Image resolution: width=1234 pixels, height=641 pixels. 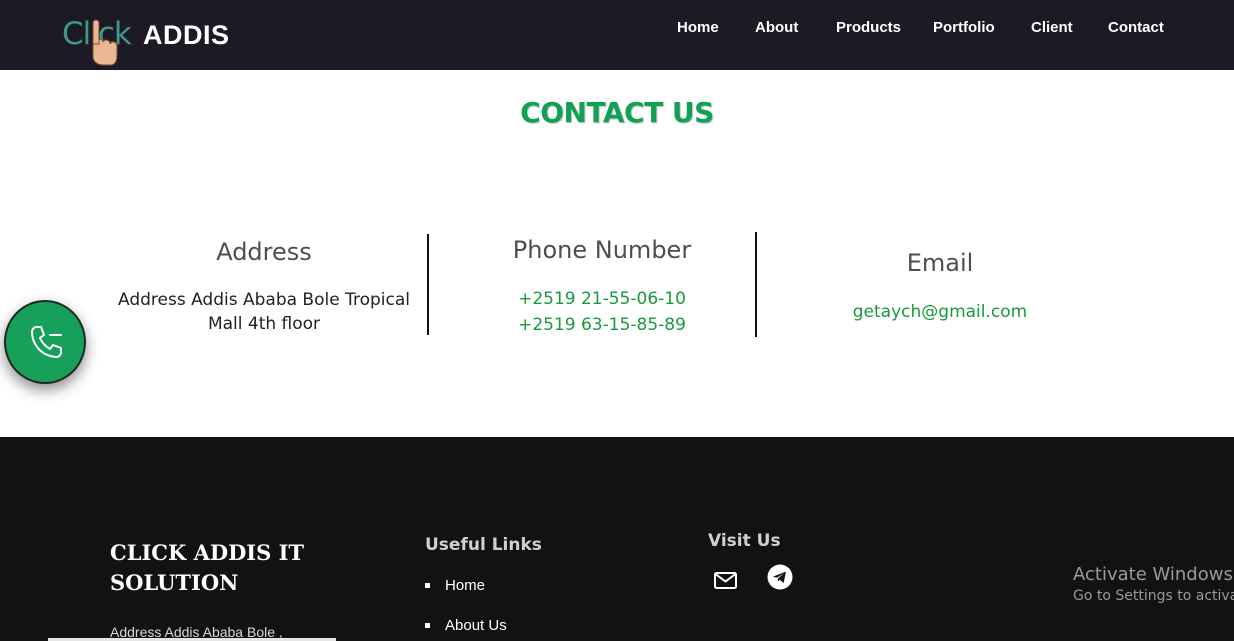 I want to click on nav-client: Client, so click(x=1052, y=27).